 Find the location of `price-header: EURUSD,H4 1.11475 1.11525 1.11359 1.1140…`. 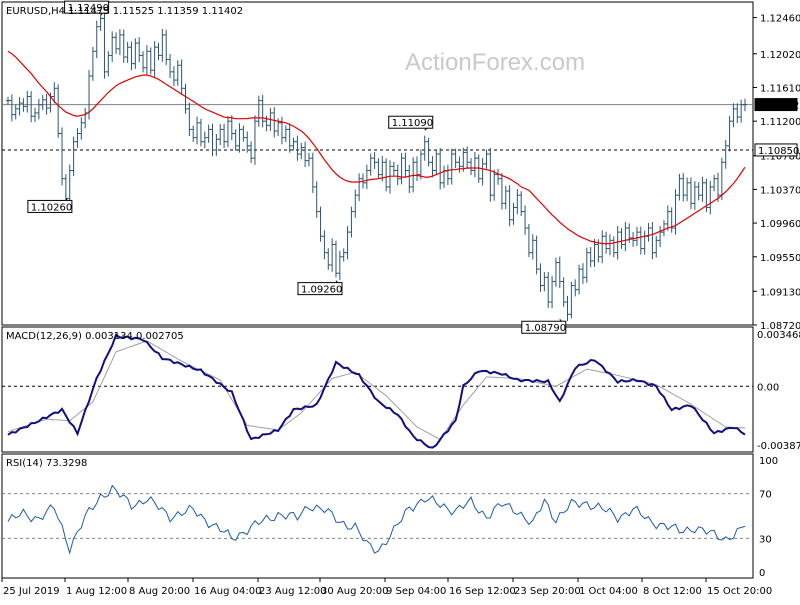

price-header: EURUSD,H4 1.11475 1.11525 1.11359 1.1140… is located at coordinates (124, 11).